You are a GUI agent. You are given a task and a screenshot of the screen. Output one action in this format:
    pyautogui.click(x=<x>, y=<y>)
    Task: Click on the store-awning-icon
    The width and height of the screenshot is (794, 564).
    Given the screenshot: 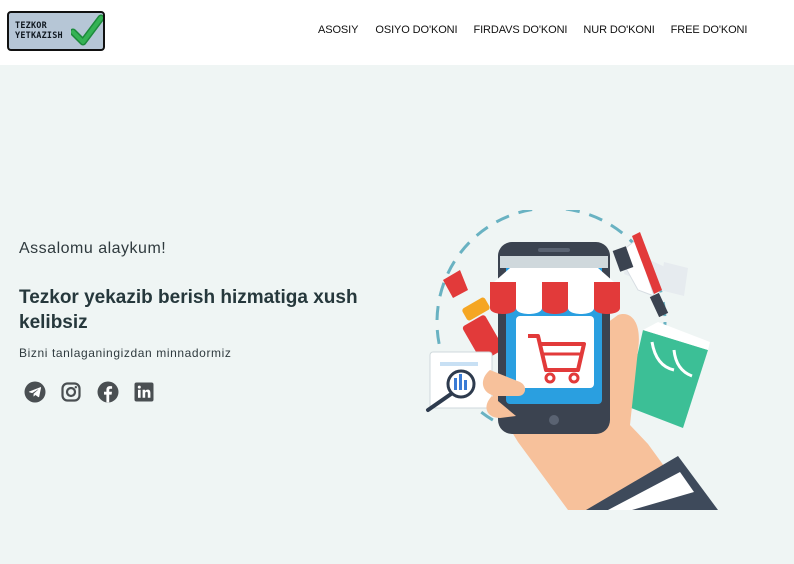 What is the action you would take?
    pyautogui.click(x=555, y=285)
    